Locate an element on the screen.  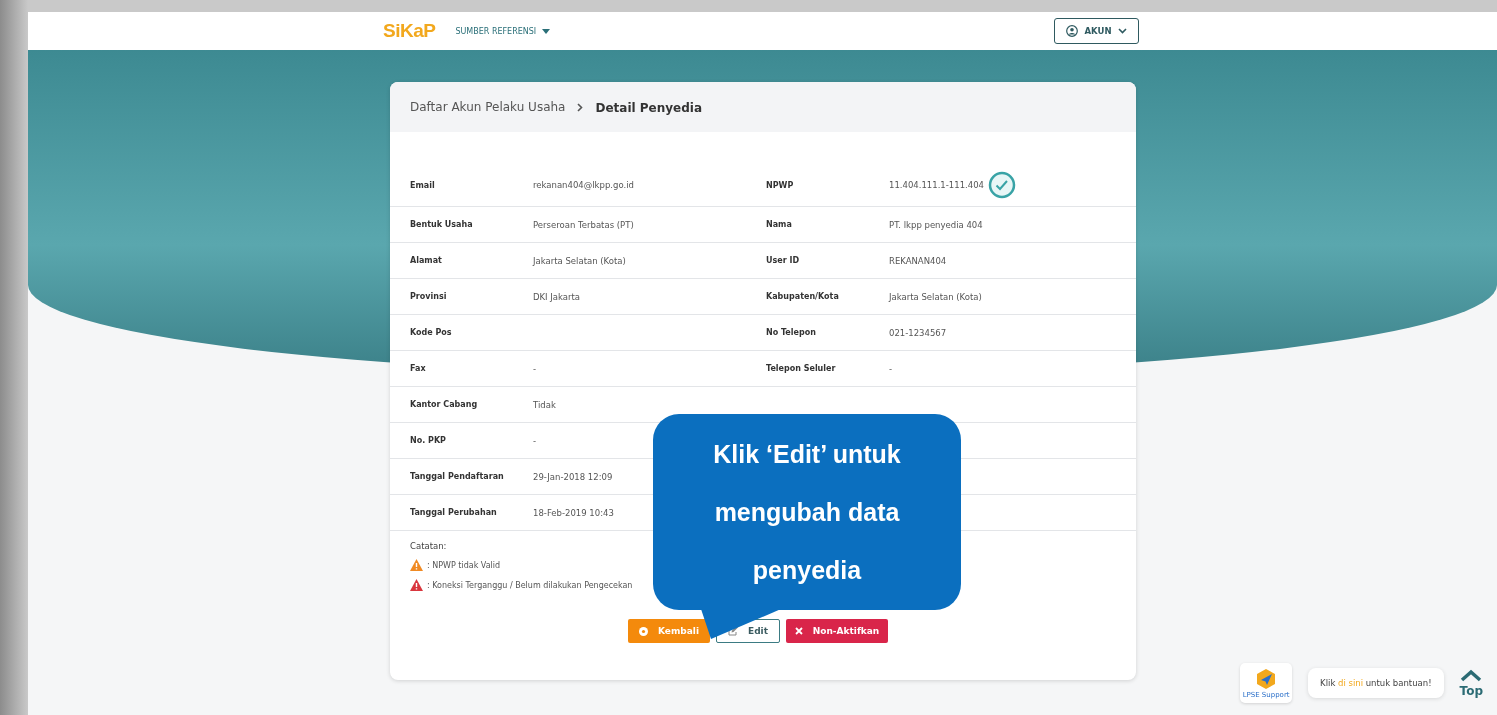
breadcrumb-item: Detail Penyedia is located at coordinates (649, 108).